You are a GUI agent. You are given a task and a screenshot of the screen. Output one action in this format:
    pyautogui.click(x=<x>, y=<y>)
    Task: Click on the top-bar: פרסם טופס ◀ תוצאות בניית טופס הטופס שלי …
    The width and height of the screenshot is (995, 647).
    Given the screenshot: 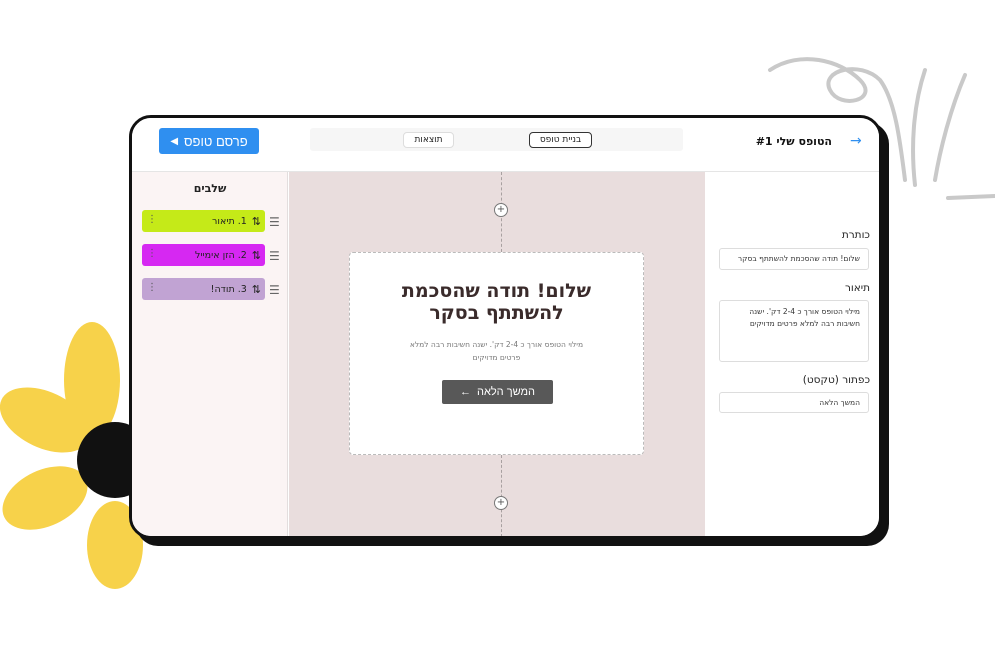 What is the action you would take?
    pyautogui.click(x=505, y=145)
    